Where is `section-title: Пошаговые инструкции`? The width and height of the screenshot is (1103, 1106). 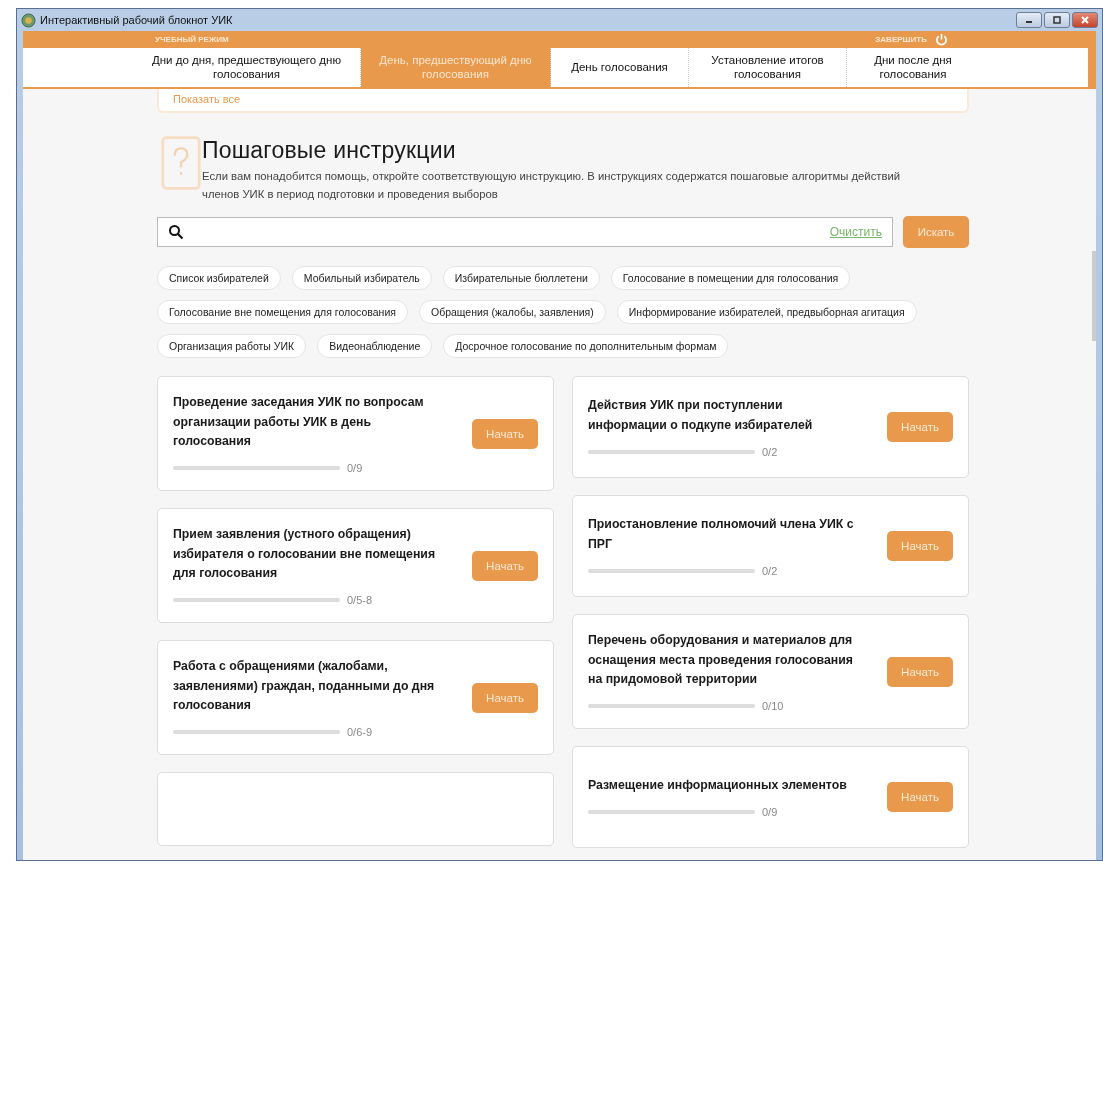
section-title: Пошаговые инструкции is located at coordinates (329, 150).